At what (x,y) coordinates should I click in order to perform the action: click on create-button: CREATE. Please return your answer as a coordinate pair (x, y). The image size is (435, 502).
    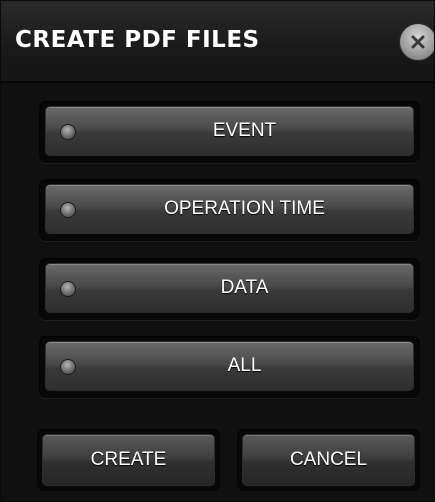
    Looking at the image, I should click on (128, 460).